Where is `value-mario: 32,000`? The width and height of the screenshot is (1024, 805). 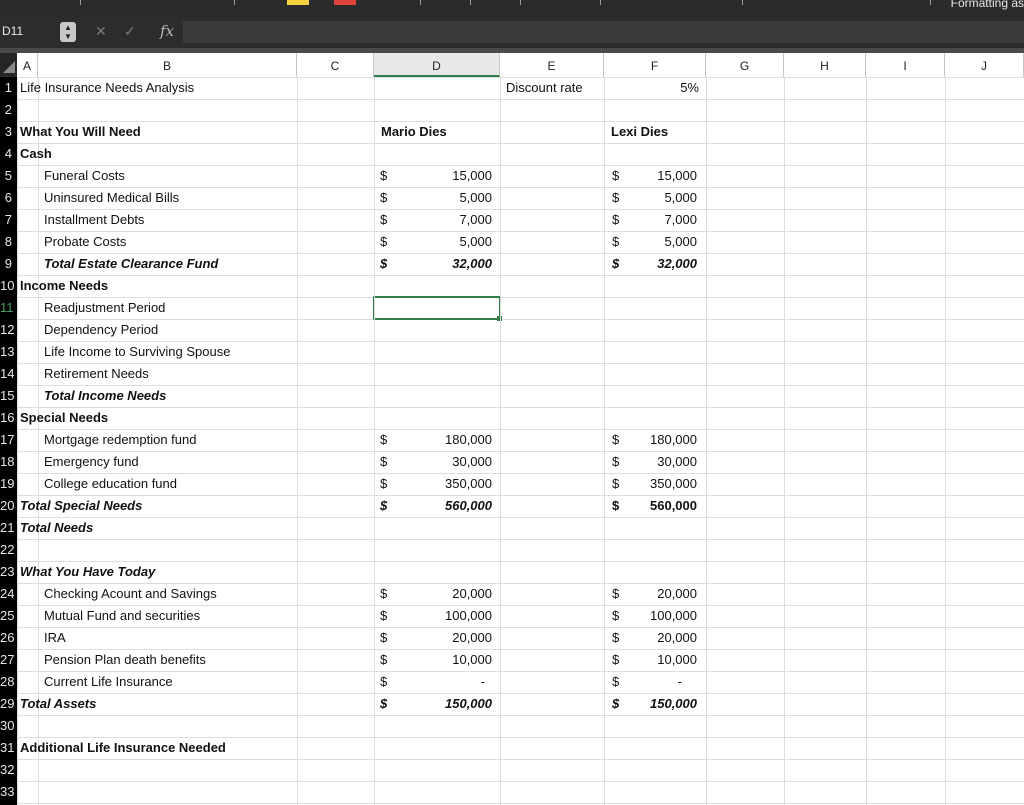 value-mario: 32,000 is located at coordinates (472, 263).